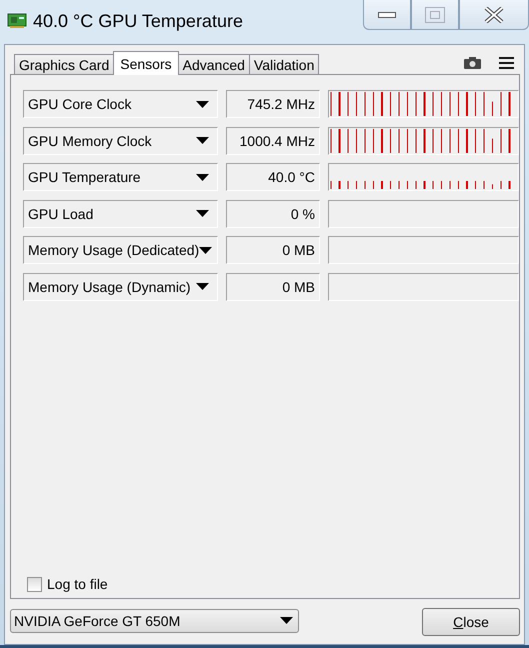 Image resolution: width=529 pixels, height=648 pixels. I want to click on sensor-select: GPU Memory Clock, so click(120, 140).